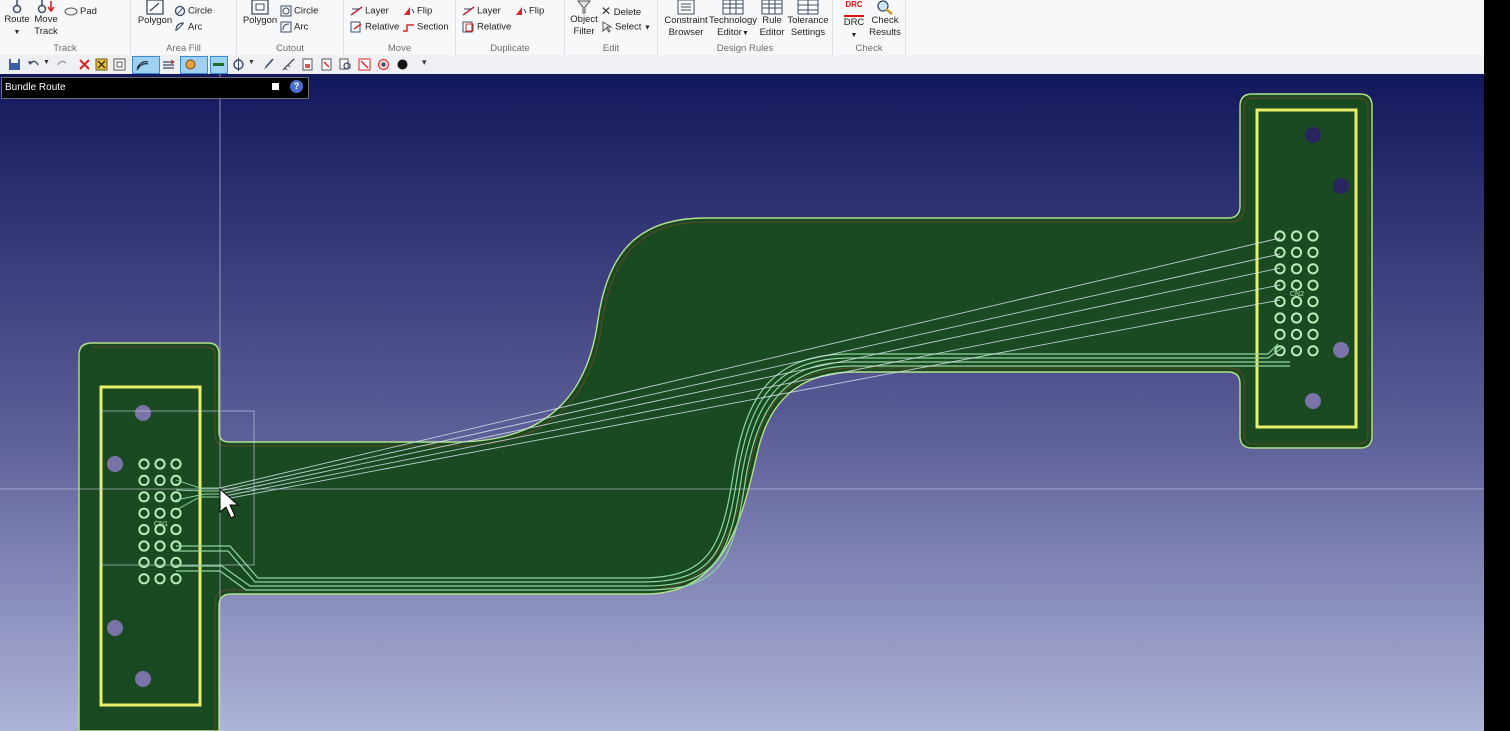  Describe the element at coordinates (296, 86) in the screenshot. I see `help-icon: ?` at that location.